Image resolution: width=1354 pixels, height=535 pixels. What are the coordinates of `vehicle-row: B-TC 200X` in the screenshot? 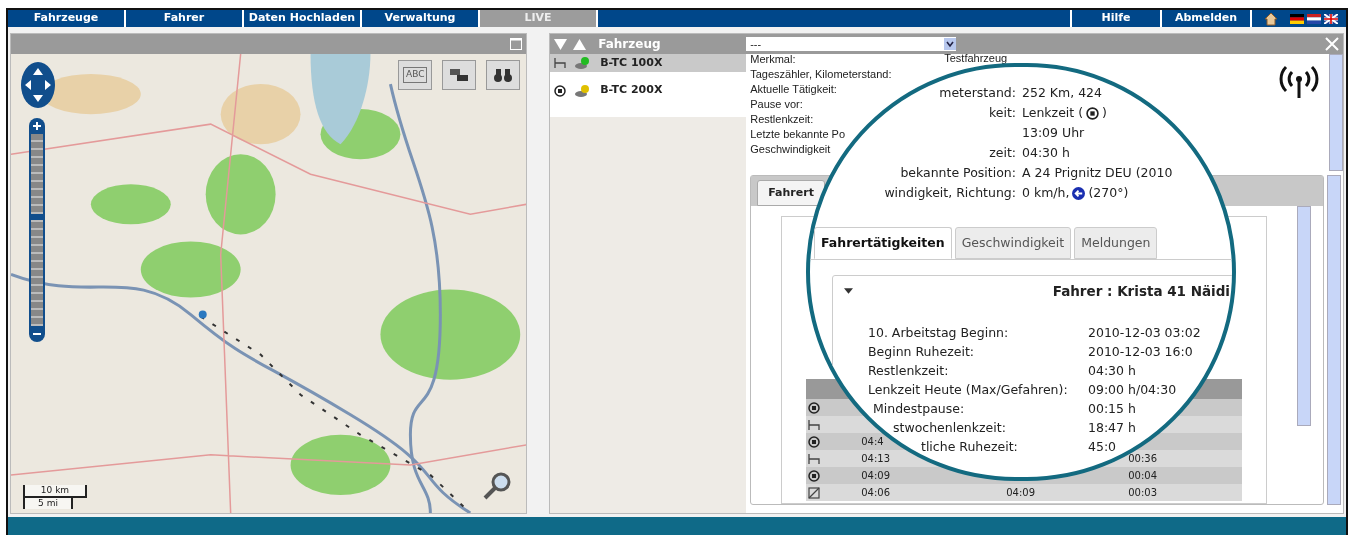 It's located at (648, 94).